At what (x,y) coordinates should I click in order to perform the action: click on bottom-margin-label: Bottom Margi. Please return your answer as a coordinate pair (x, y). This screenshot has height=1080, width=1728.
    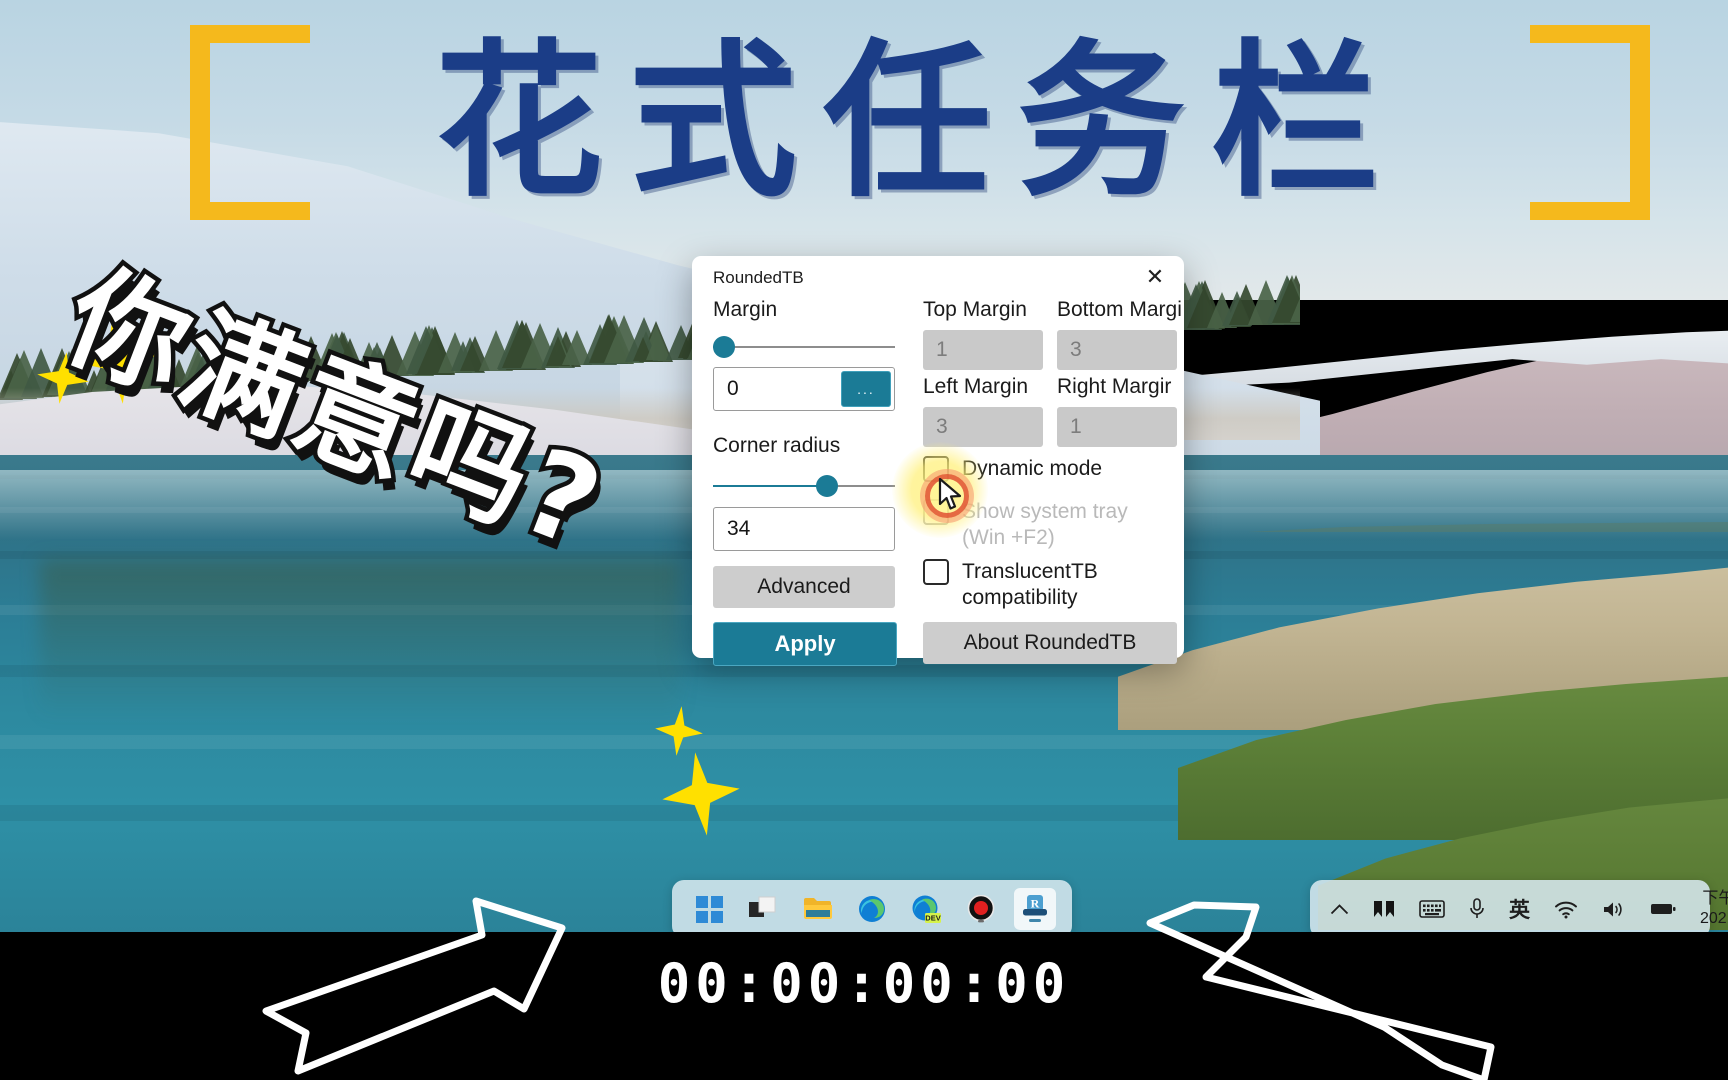
    Looking at the image, I should click on (1119, 309).